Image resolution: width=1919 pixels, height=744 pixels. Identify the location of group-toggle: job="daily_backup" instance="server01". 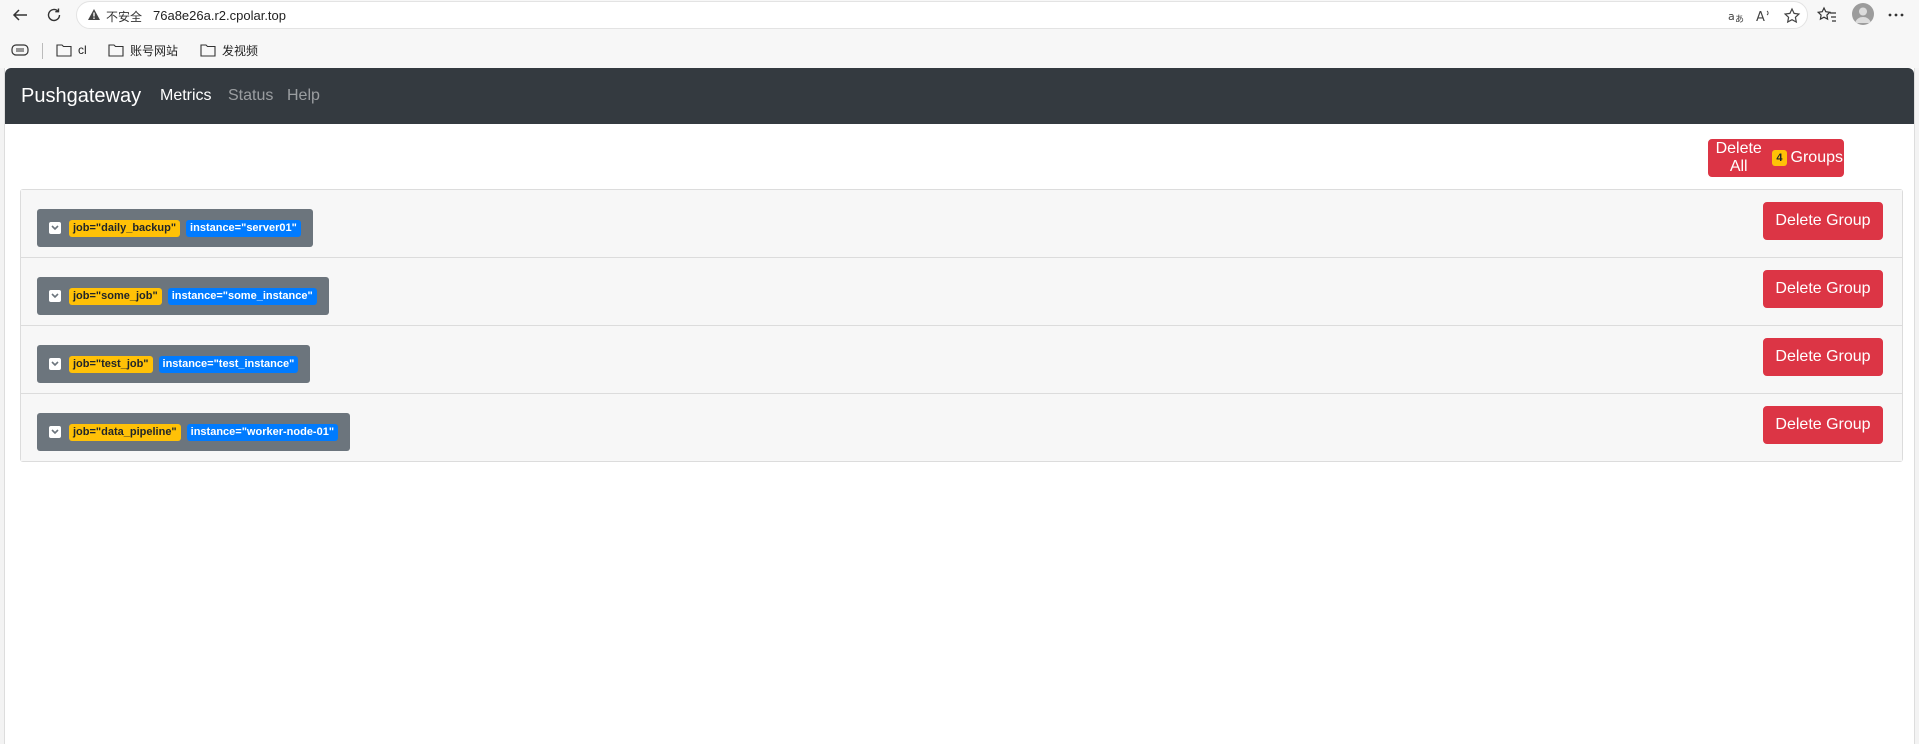
(175, 228).